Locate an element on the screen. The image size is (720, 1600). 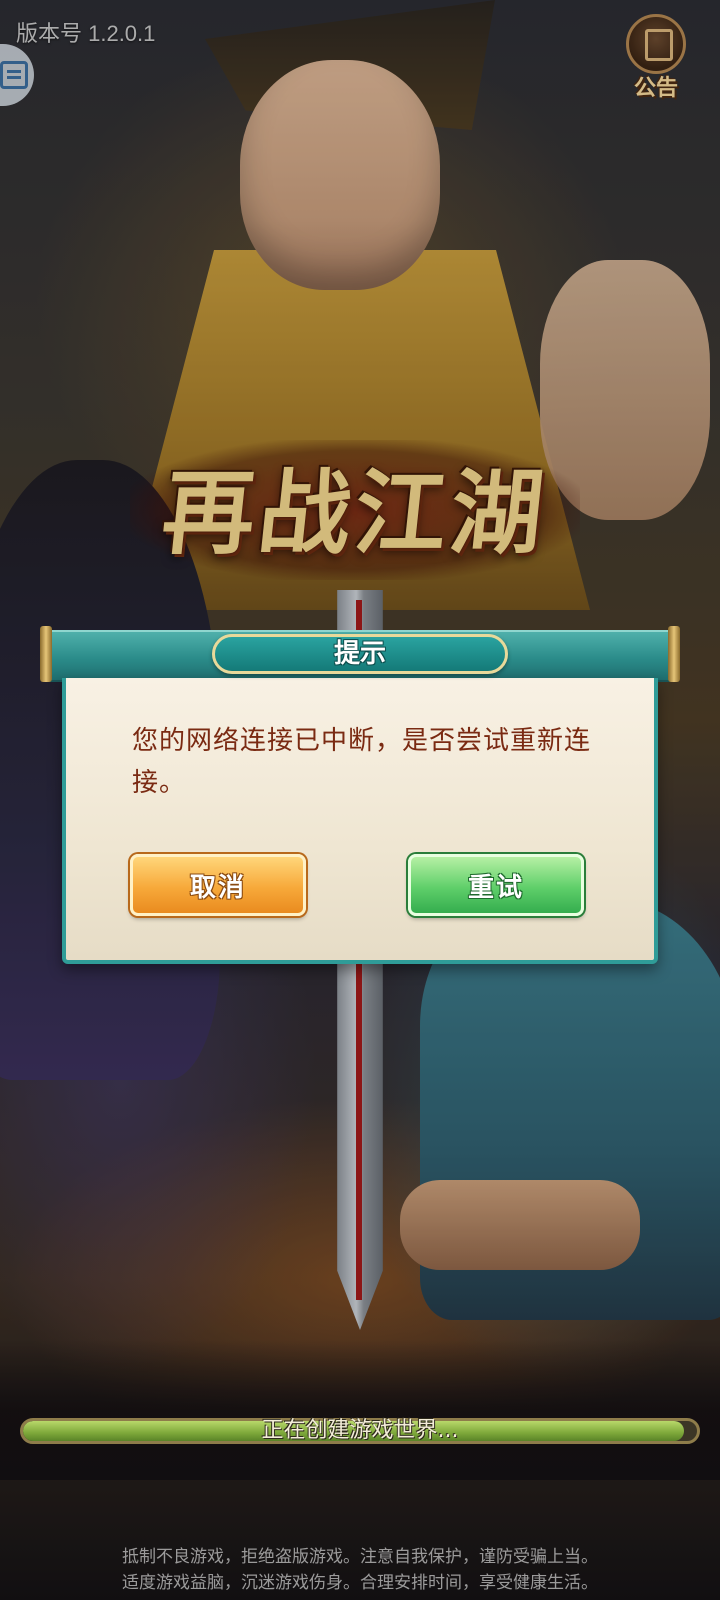
dialog-title: 提示 is located at coordinates (359, 654).